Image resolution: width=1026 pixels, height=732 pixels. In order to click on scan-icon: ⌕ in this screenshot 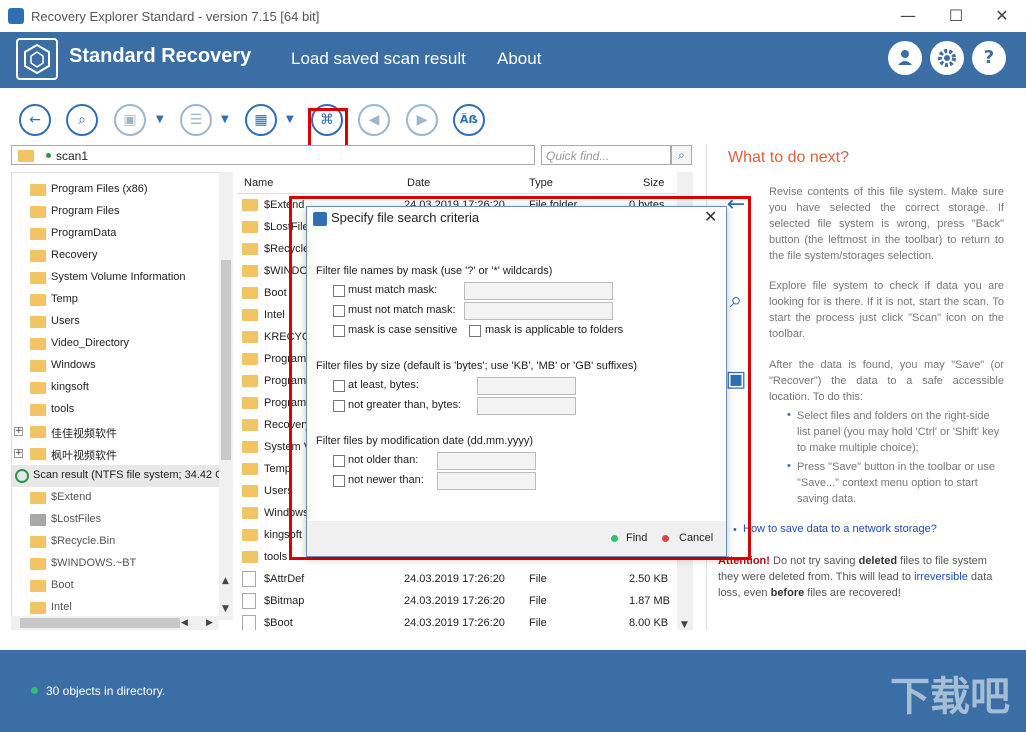, I will do `click(82, 120)`.